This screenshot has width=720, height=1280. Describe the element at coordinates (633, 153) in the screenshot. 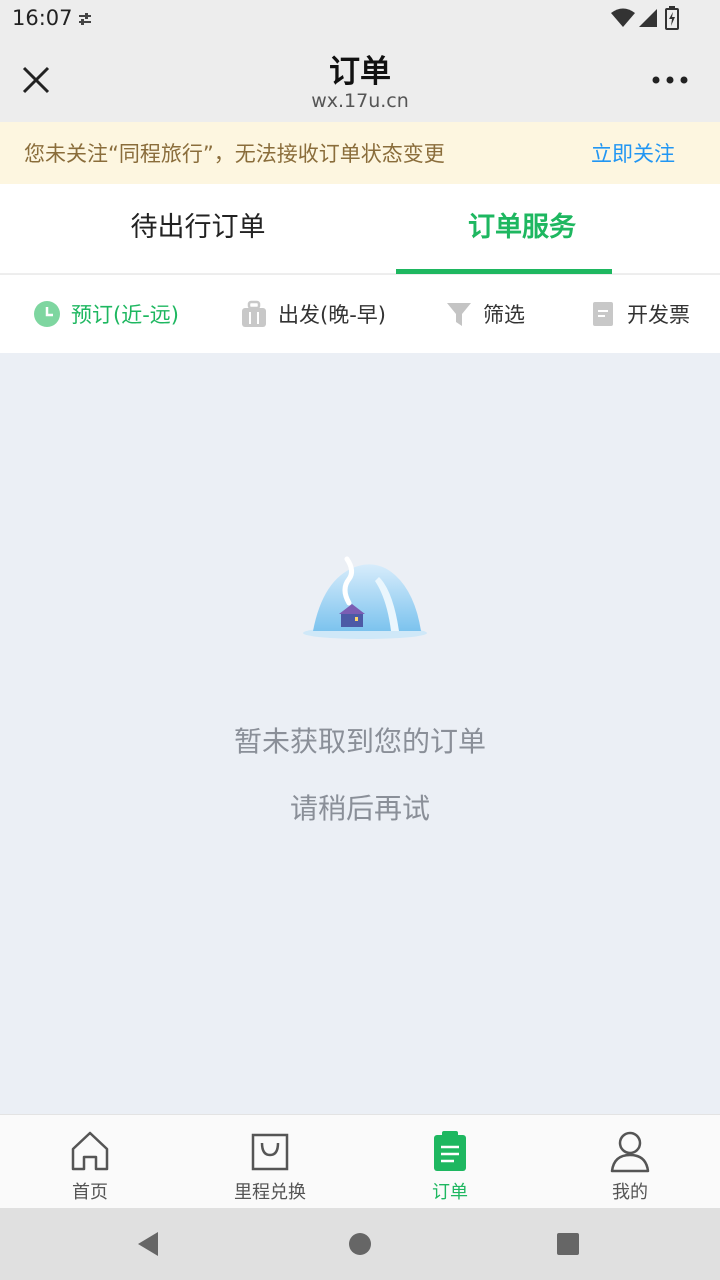

I see `follow-now-link: 立即关注` at that location.